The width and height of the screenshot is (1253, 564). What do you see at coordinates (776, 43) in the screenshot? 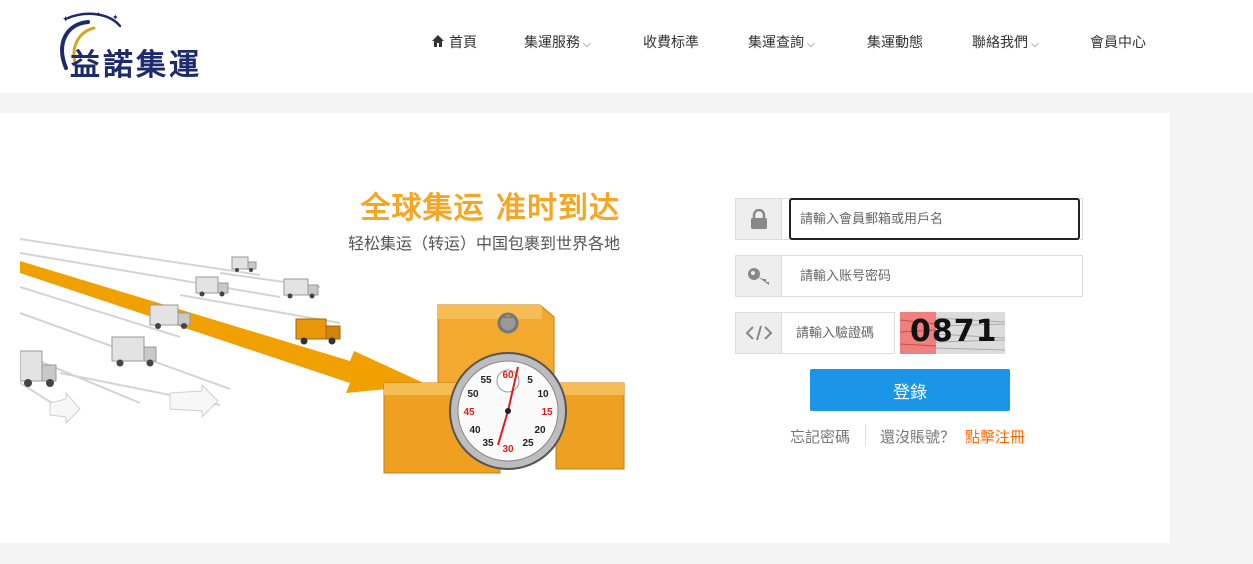
I see `nav-tracking-label: 集運查詢` at bounding box center [776, 43].